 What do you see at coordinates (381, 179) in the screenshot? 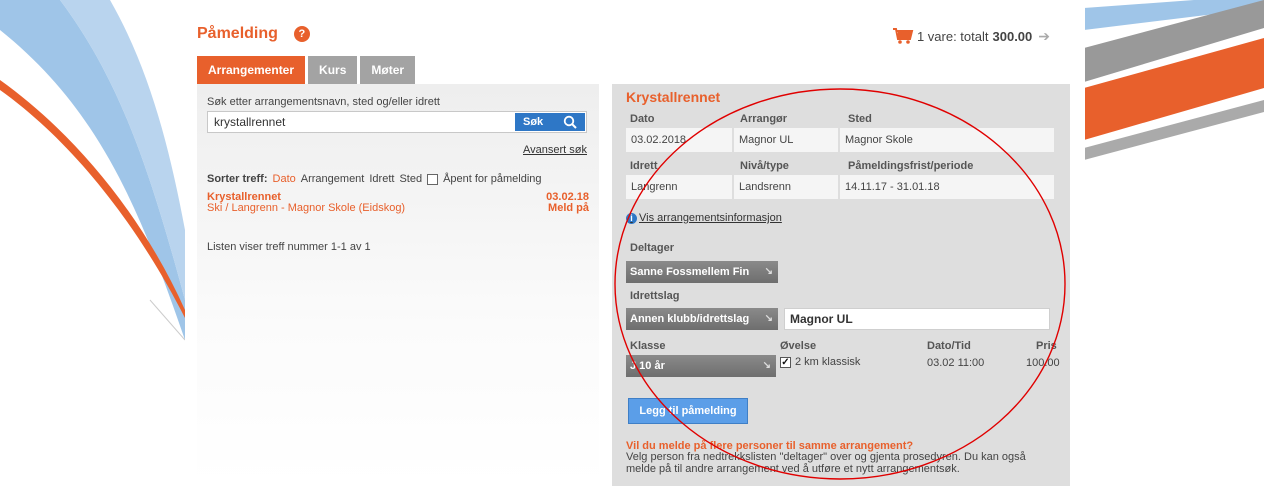
I see `sort-option-idrett: Idrett` at bounding box center [381, 179].